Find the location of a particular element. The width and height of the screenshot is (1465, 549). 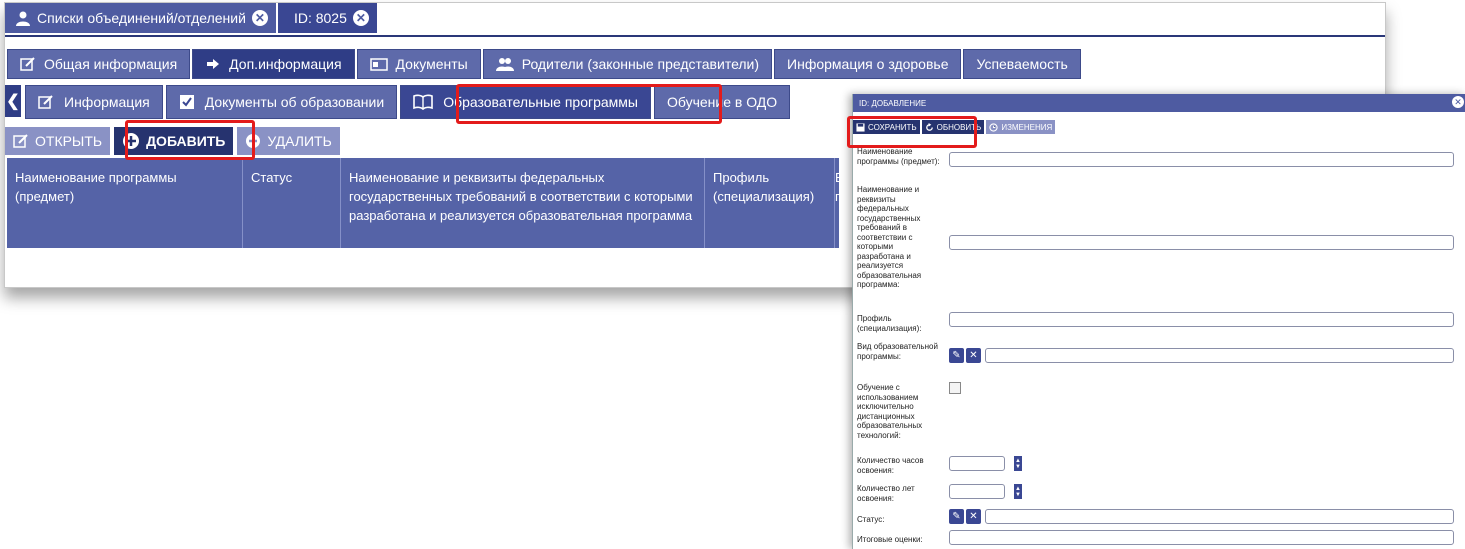

tab-label: Успеваемость is located at coordinates (1022, 64).